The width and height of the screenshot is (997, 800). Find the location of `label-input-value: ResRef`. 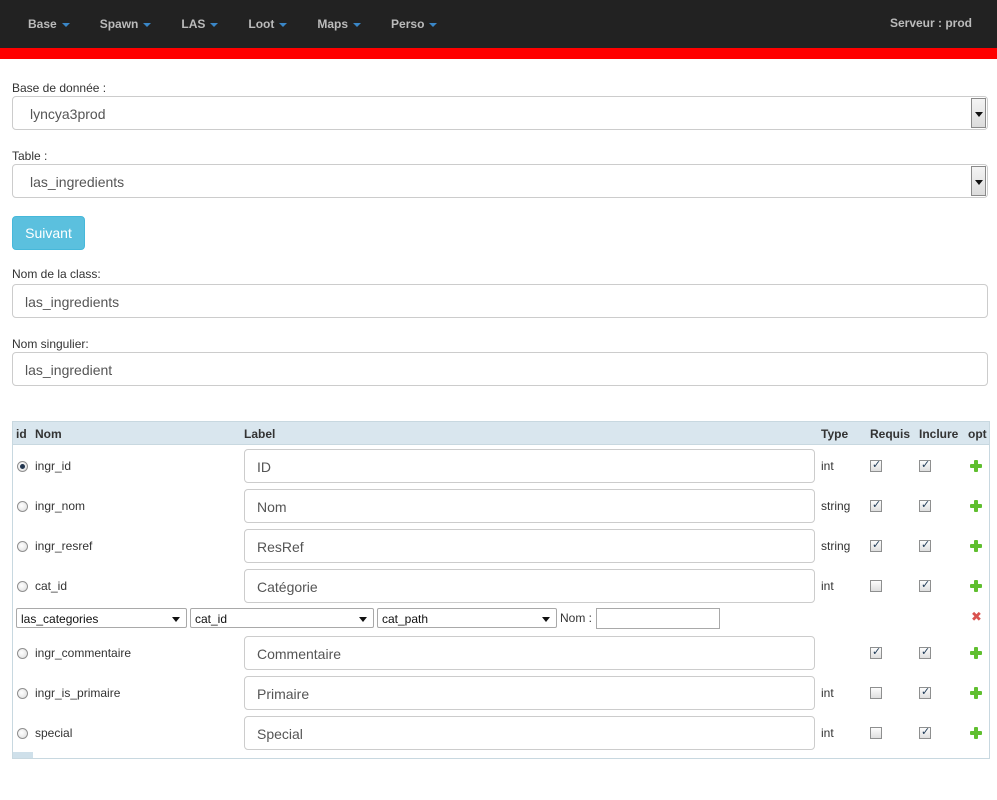

label-input-value: ResRef is located at coordinates (280, 547).